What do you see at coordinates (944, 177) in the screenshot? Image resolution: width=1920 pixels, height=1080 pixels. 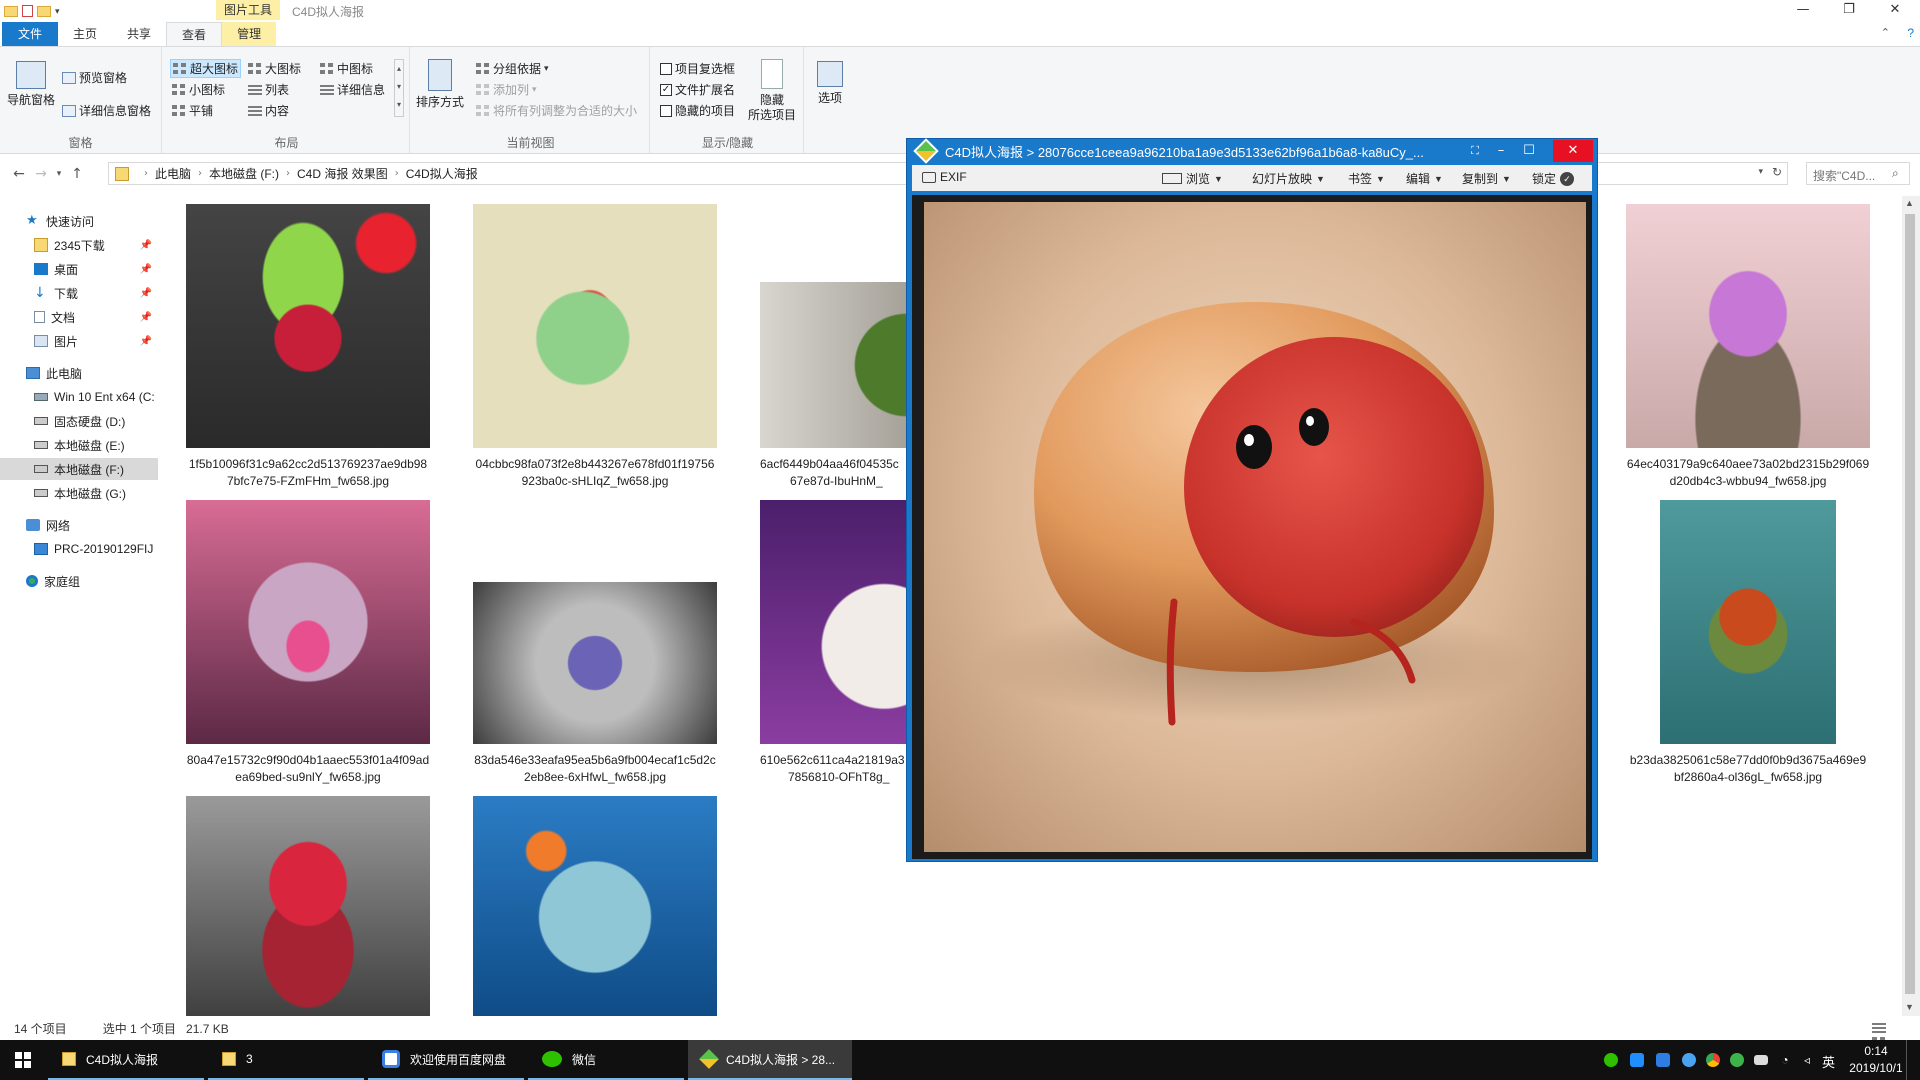 I see `exif-button: EXIF` at bounding box center [944, 177].